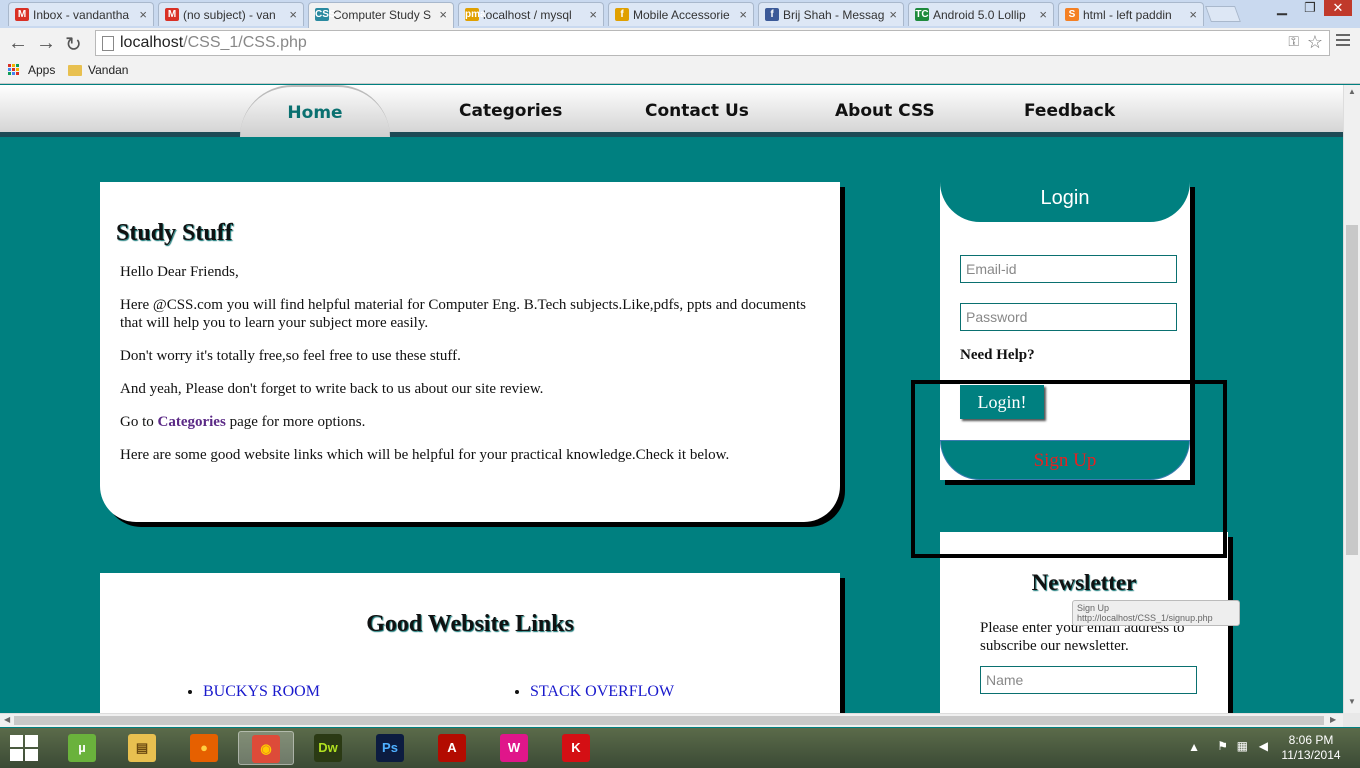 This screenshot has width=1360, height=768. I want to click on need-help-link: Need Help?, so click(997, 355).